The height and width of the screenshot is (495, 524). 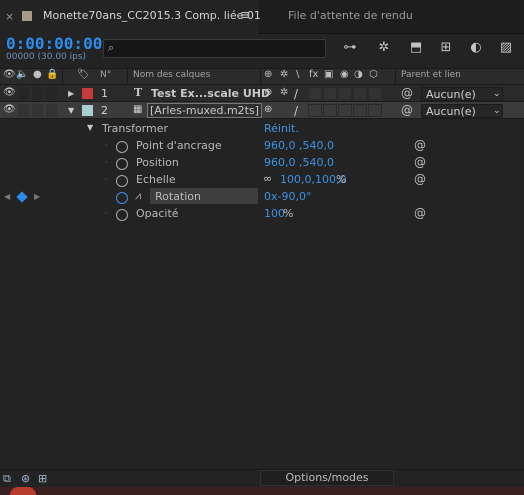 I want to click on footage-layer-icon: ▦, so click(x=138, y=109).